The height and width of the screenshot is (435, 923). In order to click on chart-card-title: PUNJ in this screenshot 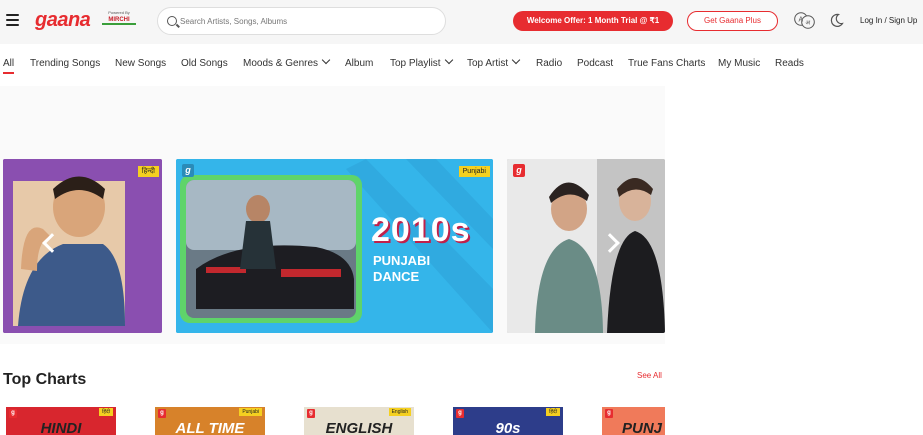, I will do `click(642, 427)`.